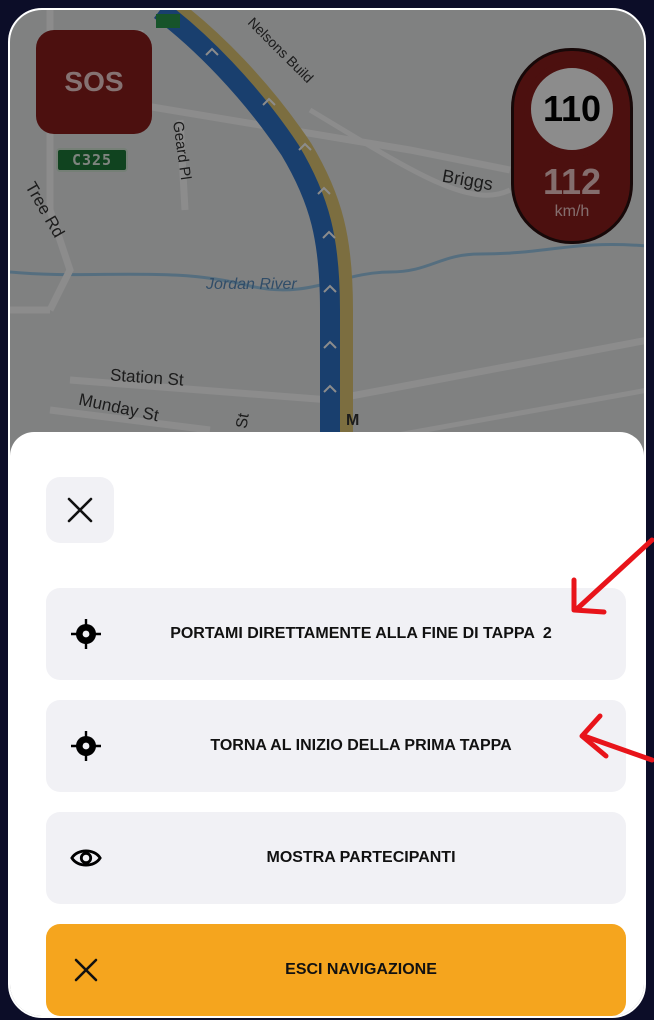 The image size is (654, 1020). I want to click on stage-number: 2, so click(547, 633).